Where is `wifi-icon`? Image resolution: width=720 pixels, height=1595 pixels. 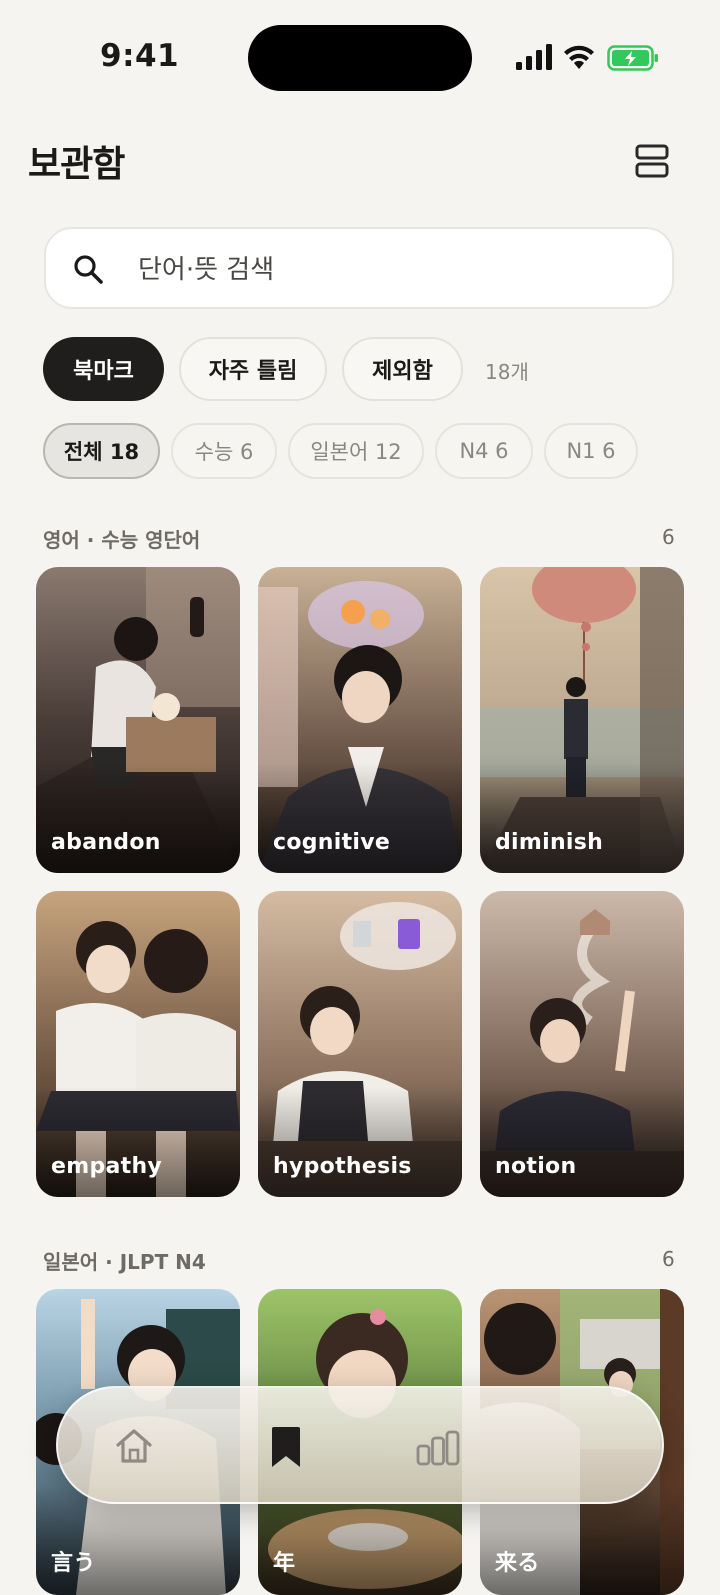
wifi-icon is located at coordinates (579, 57).